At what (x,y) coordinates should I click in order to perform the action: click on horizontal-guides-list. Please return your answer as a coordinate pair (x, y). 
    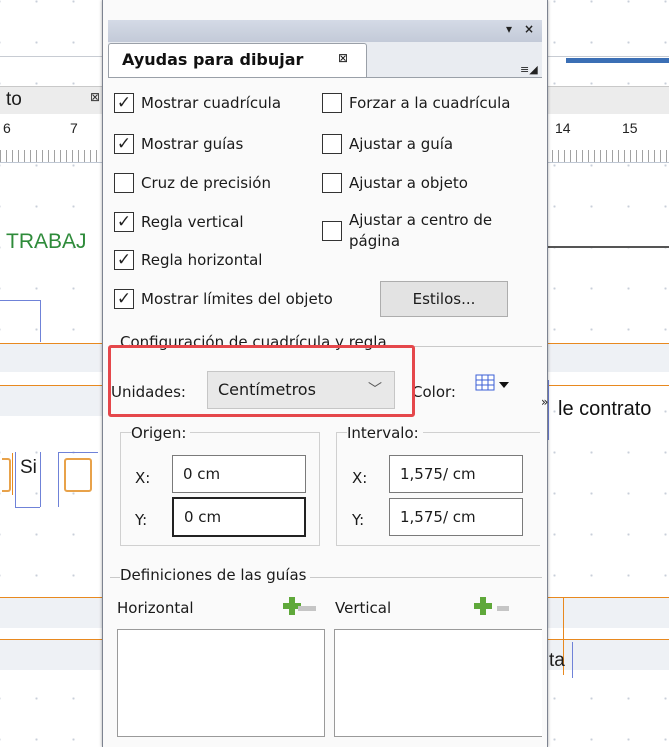
    Looking at the image, I should click on (221, 683).